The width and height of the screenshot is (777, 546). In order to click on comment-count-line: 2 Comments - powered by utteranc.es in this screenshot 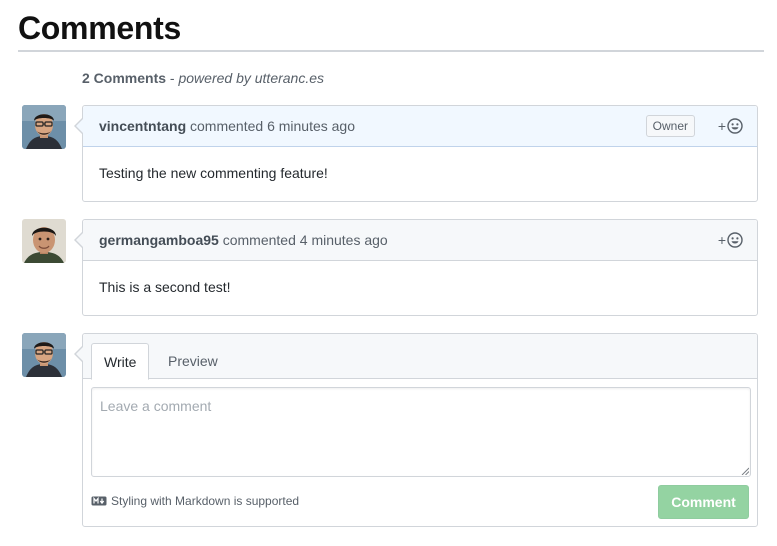, I will do `click(203, 78)`.